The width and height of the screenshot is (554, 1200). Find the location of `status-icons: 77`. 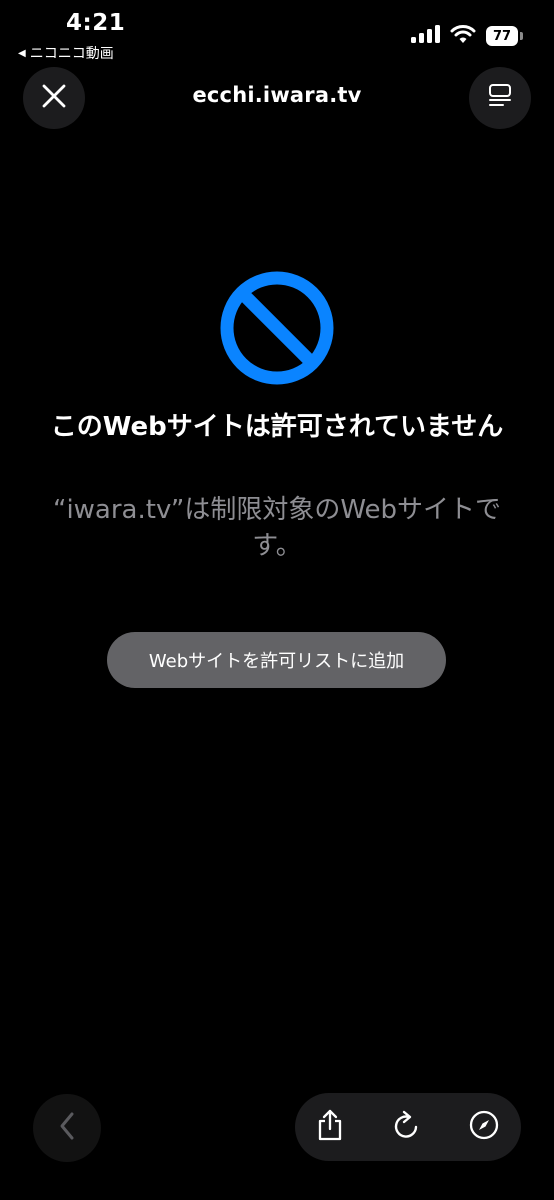

status-icons: 77 is located at coordinates (466, 36).